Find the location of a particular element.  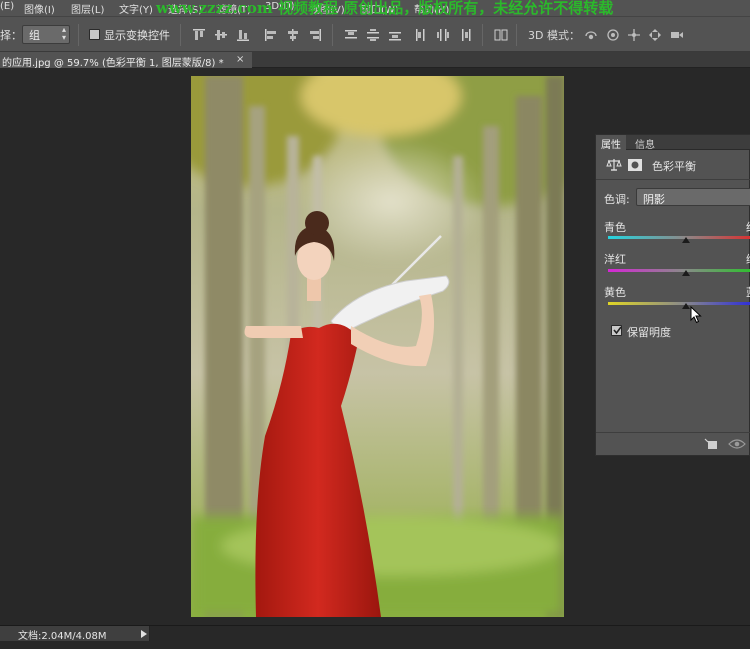

distribute-bottom-icon is located at coordinates (395, 35).